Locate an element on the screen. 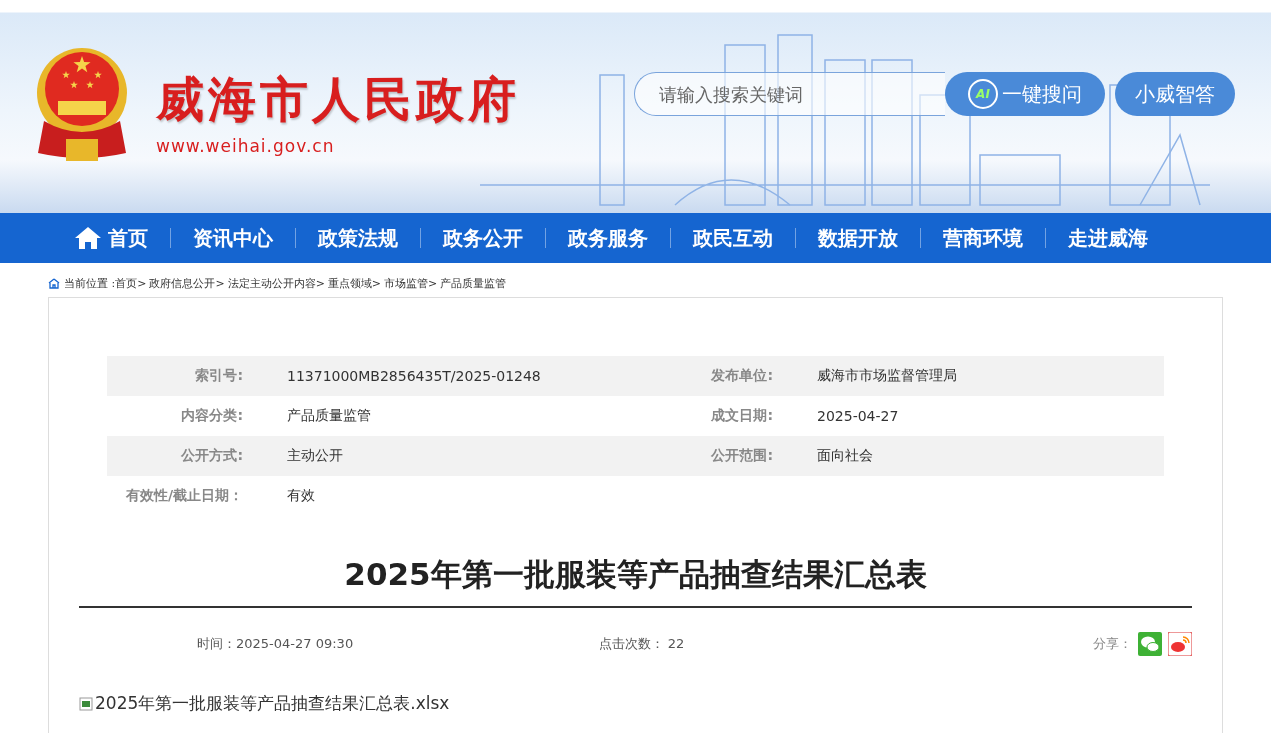  info-label: 公开方式: is located at coordinates (212, 456).